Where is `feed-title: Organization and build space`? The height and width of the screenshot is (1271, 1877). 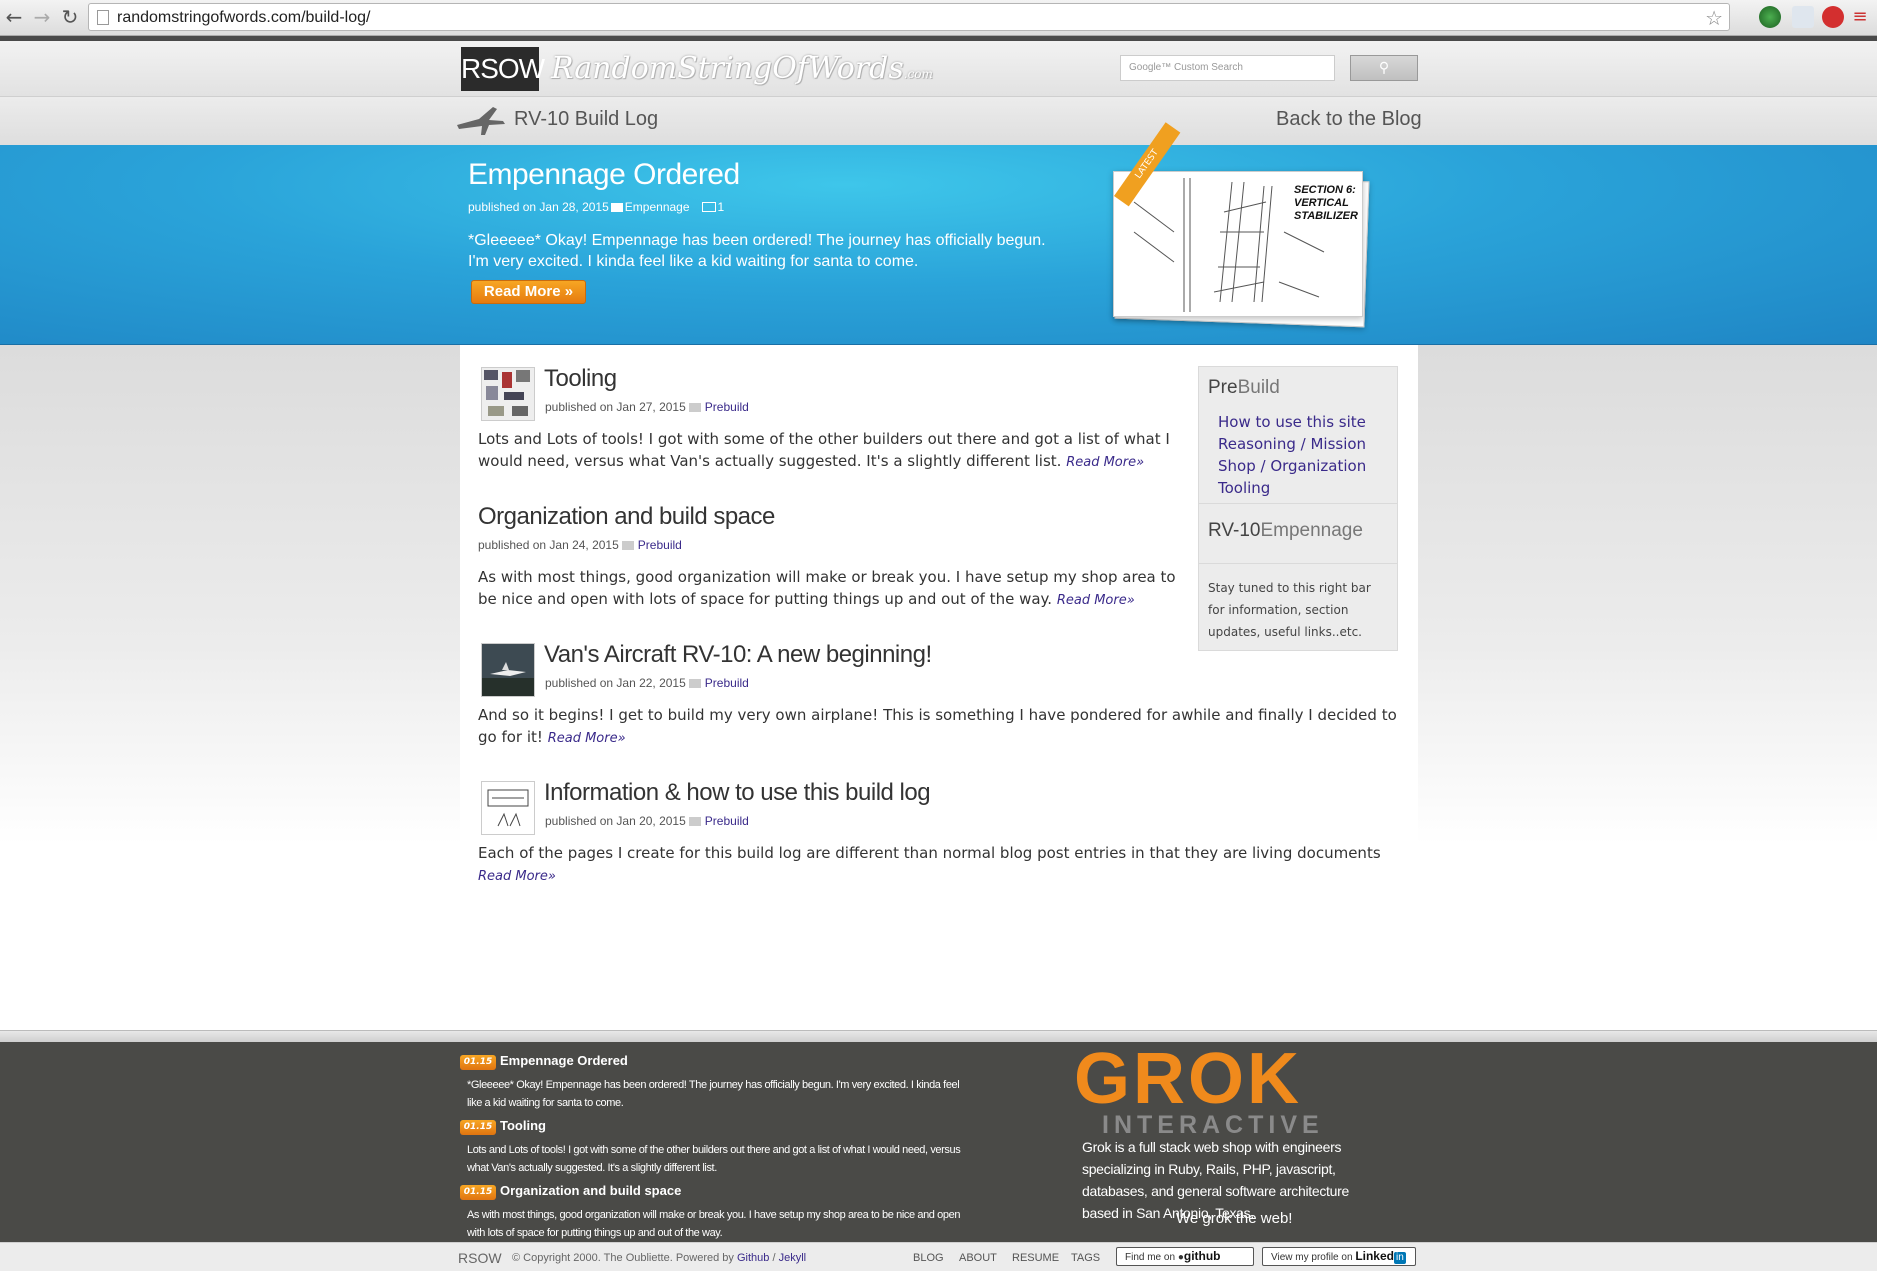 feed-title: Organization and build space is located at coordinates (590, 1190).